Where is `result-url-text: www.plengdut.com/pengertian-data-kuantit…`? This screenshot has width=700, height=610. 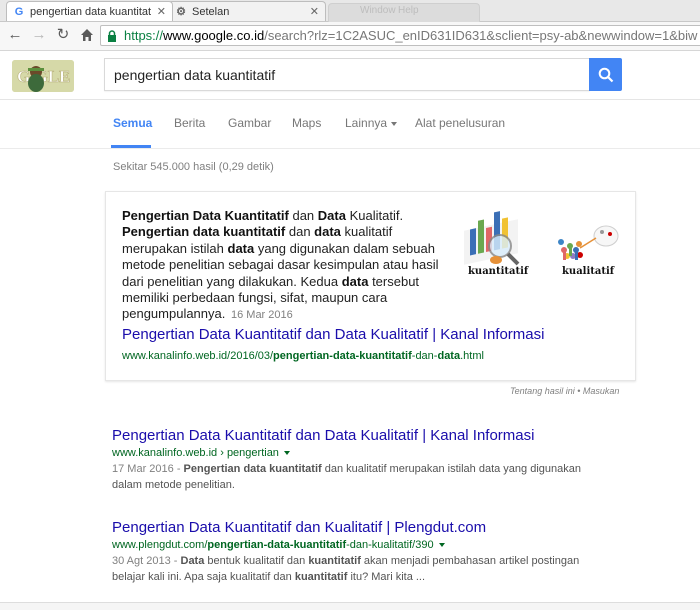
result-url-text: www.plengdut.com/pengertian-data-kuantit… is located at coordinates (273, 545).